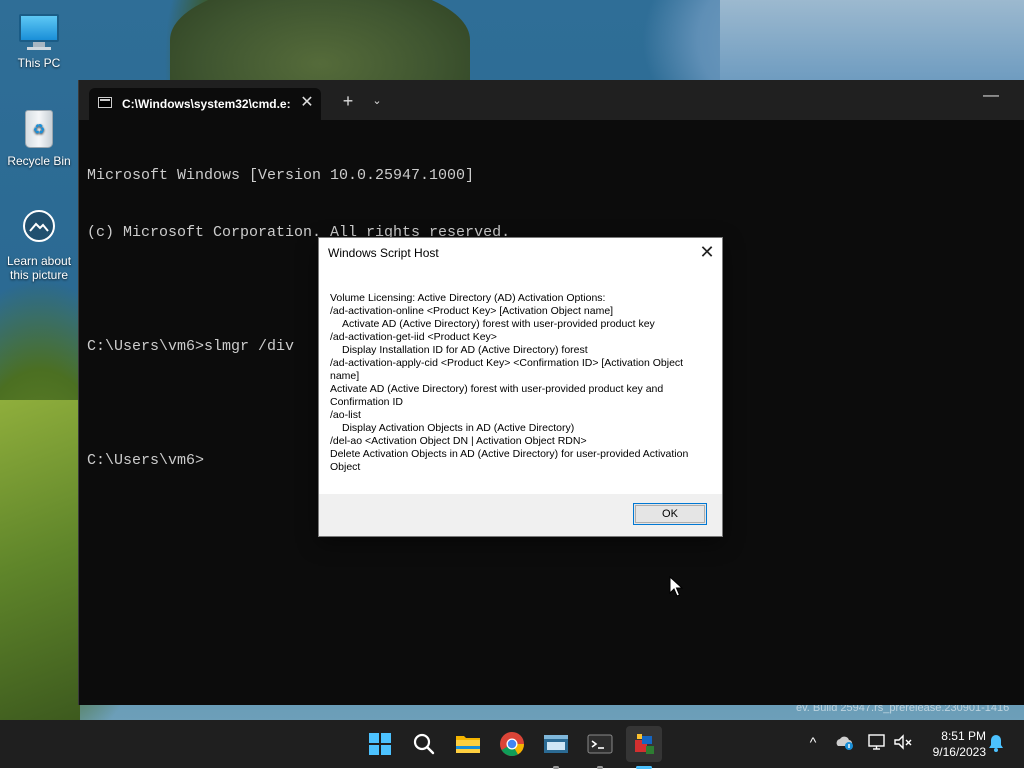 The height and width of the screenshot is (769, 1024). Describe the element at coordinates (600, 744) in the screenshot. I see `terminal-icon` at that location.